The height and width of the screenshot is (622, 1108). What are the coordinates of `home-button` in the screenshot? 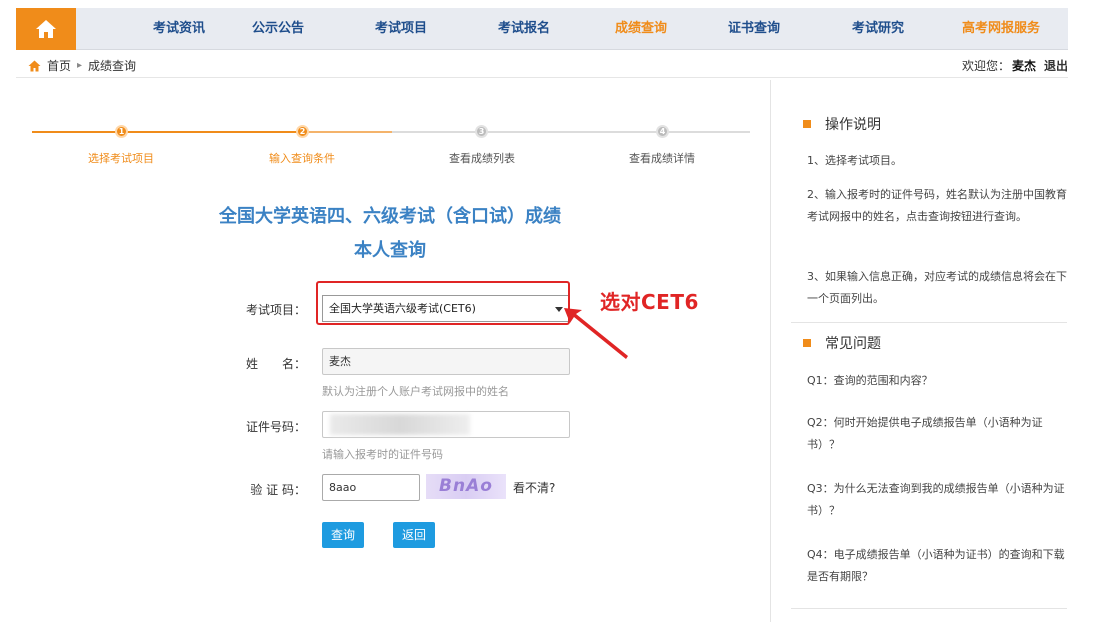 It's located at (46, 29).